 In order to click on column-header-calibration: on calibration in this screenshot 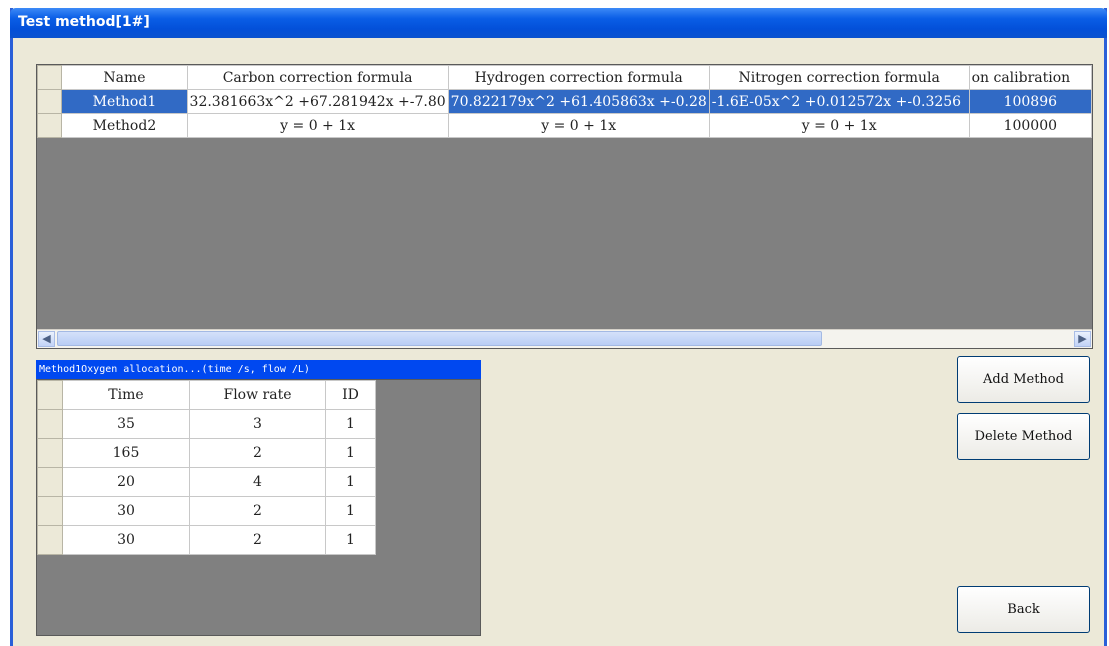, I will do `click(1030, 77)`.